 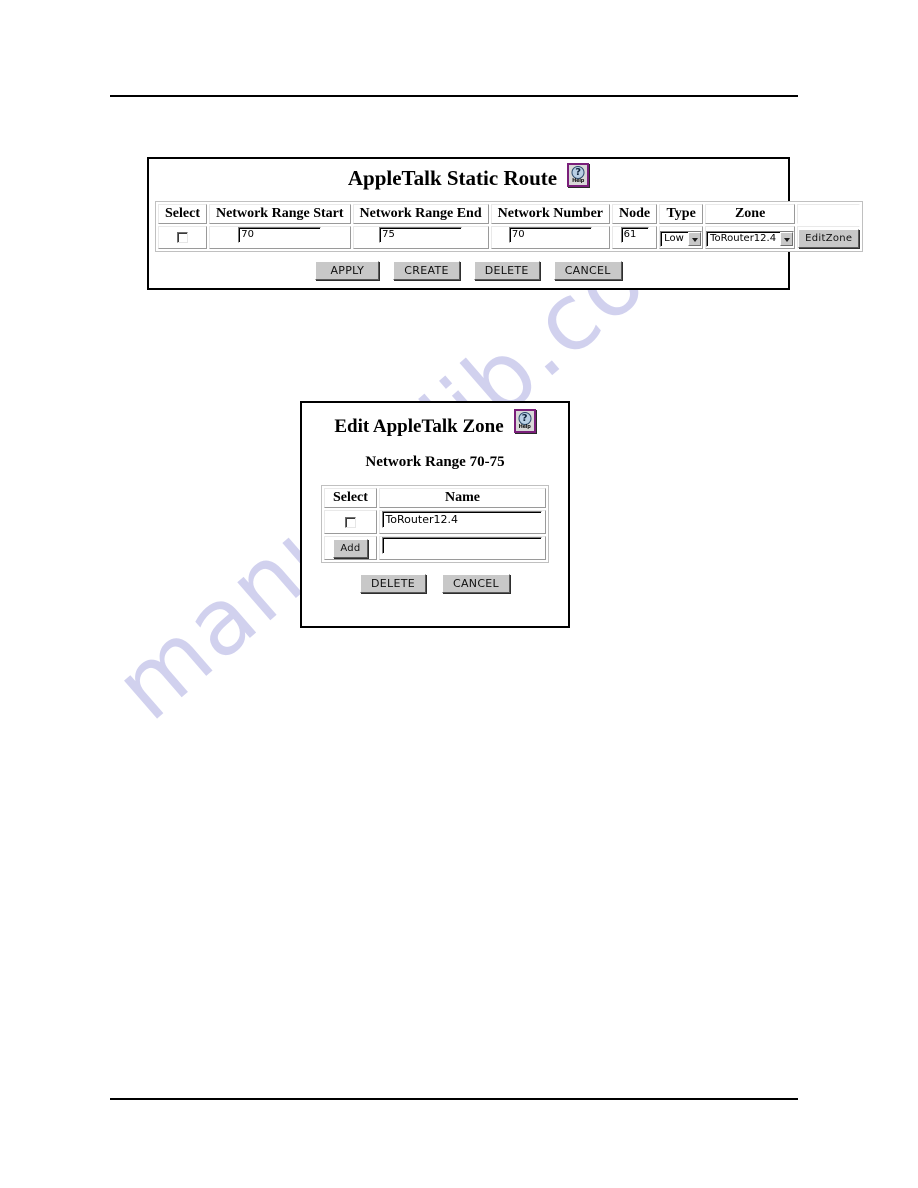 What do you see at coordinates (634, 235) in the screenshot?
I see `node-input: 61` at bounding box center [634, 235].